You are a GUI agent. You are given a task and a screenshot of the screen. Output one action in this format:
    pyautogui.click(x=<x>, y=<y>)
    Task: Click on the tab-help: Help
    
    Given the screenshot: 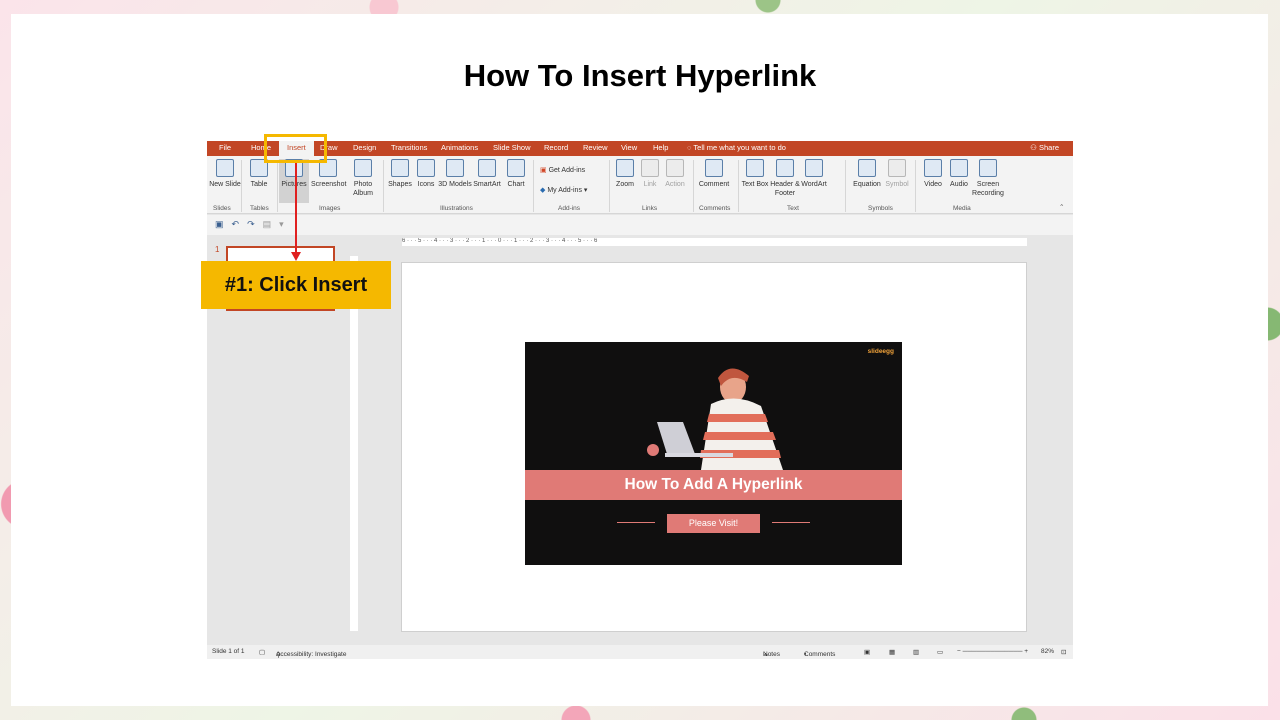 What is the action you would take?
    pyautogui.click(x=660, y=147)
    